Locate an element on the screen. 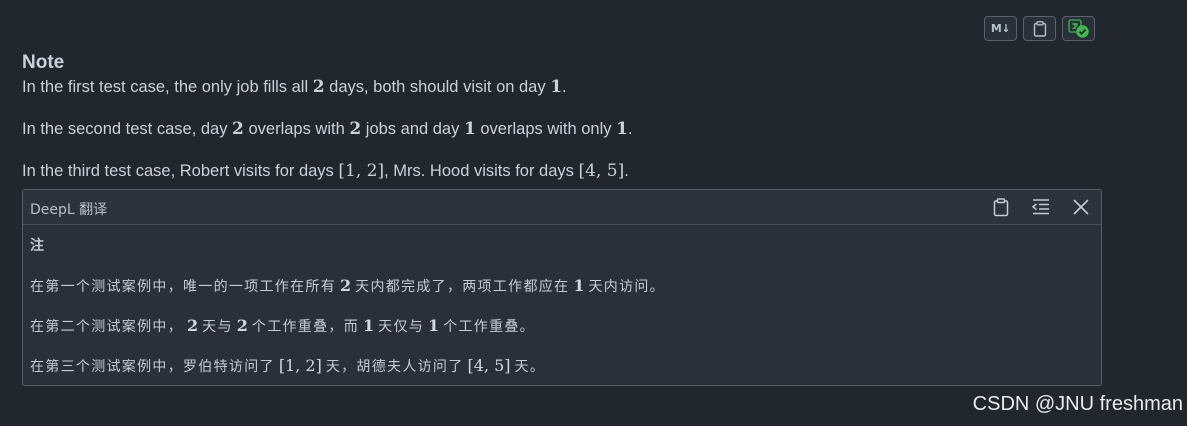 This screenshot has height=426, width=1187. translate-check-icon is located at coordinates (1078, 28).